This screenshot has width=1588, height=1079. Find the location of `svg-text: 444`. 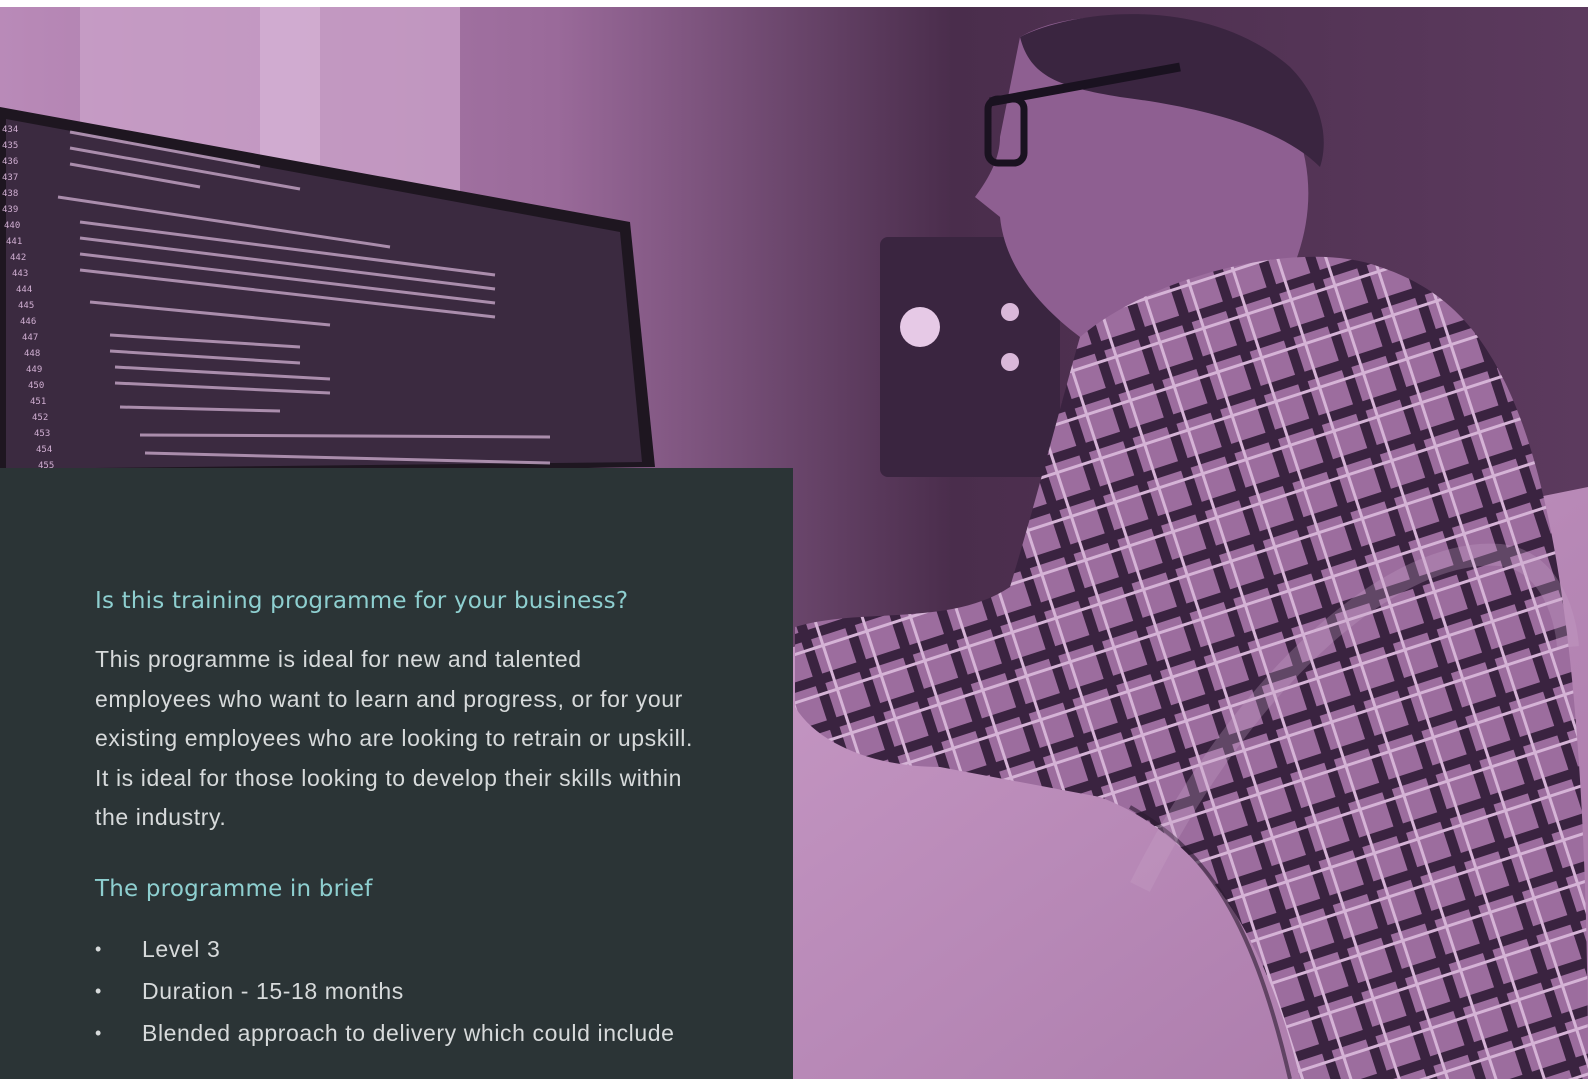

svg-text: 444 is located at coordinates (24, 290).